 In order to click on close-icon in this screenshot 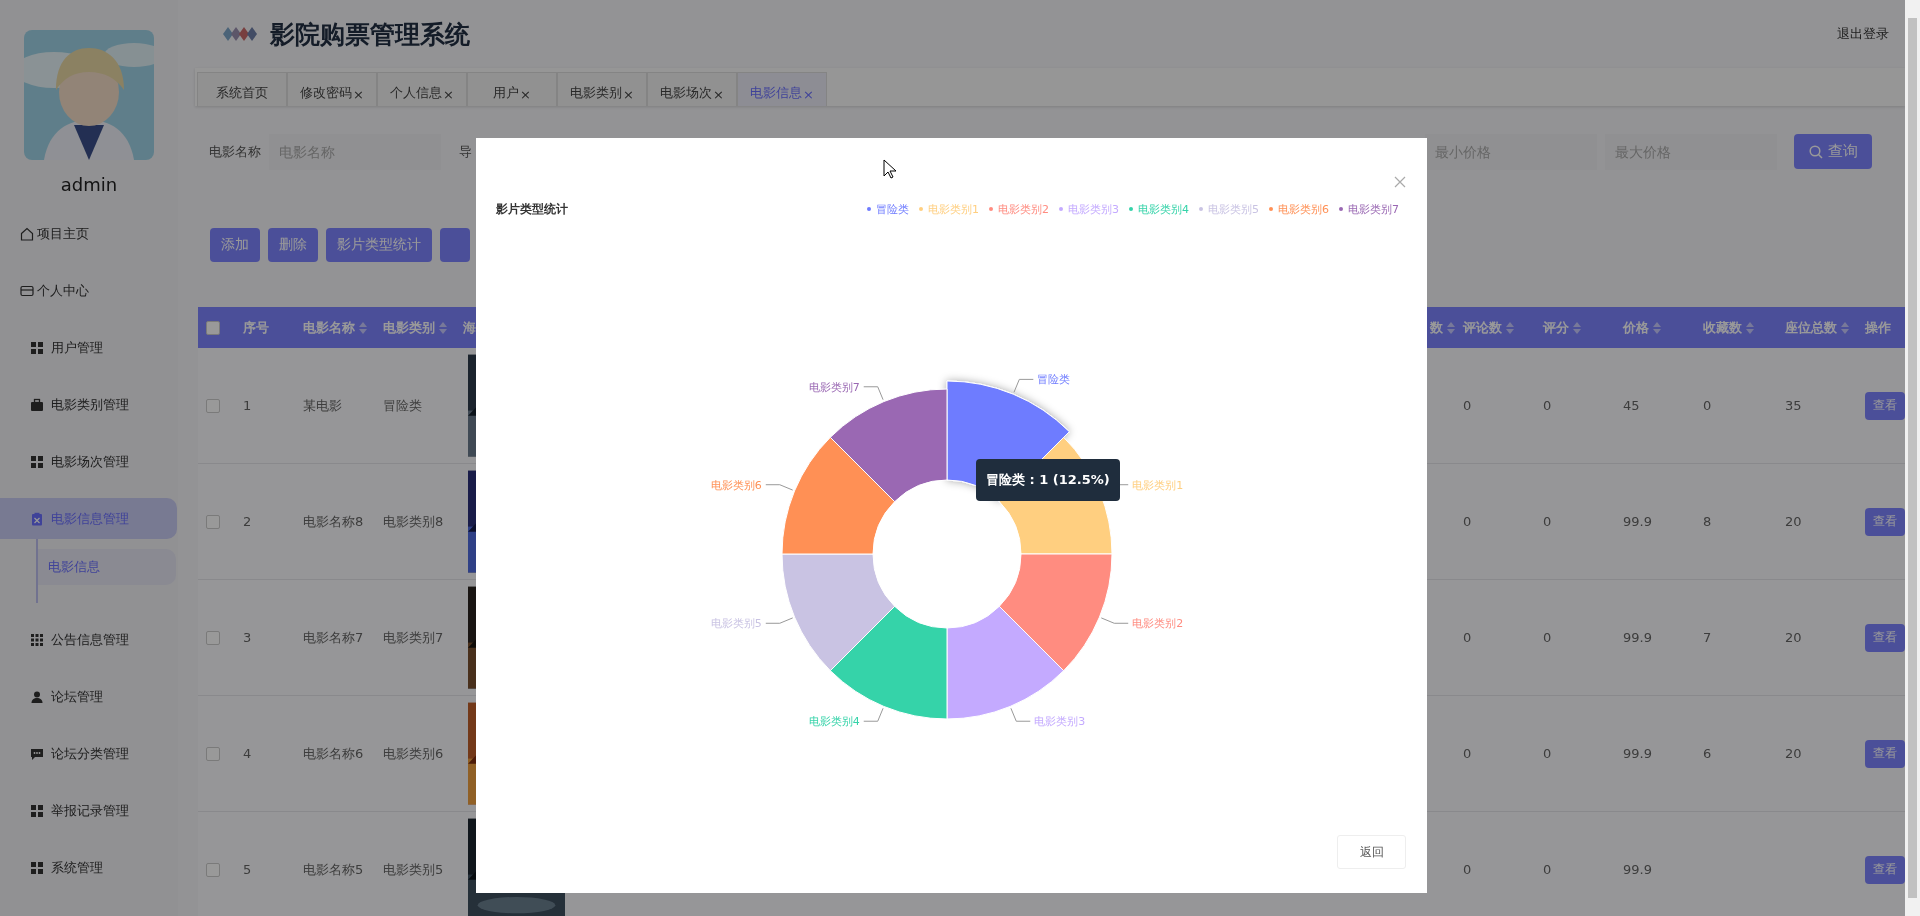, I will do `click(1400, 182)`.